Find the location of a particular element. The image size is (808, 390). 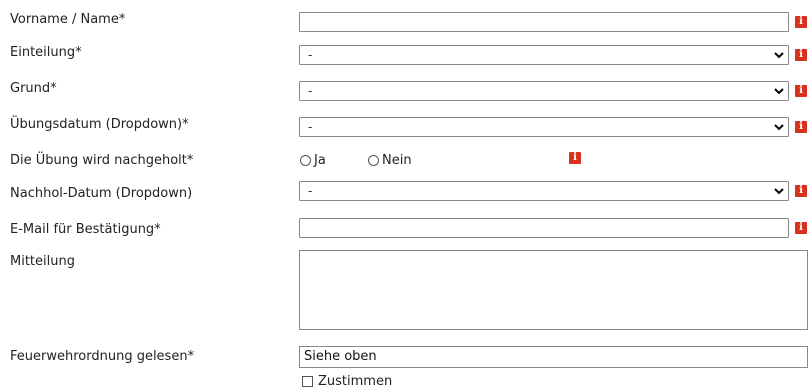

radio-ja-circle is located at coordinates (305, 160).